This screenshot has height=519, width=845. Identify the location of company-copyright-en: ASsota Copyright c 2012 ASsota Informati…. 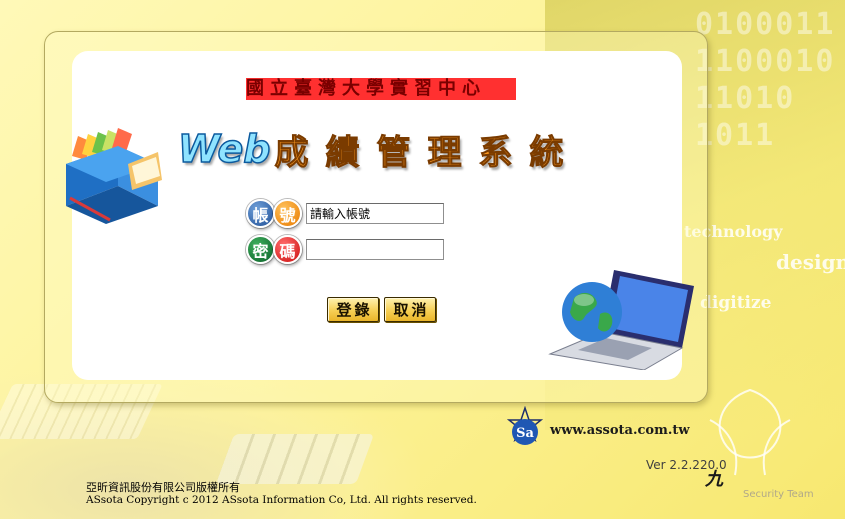
(281, 500).